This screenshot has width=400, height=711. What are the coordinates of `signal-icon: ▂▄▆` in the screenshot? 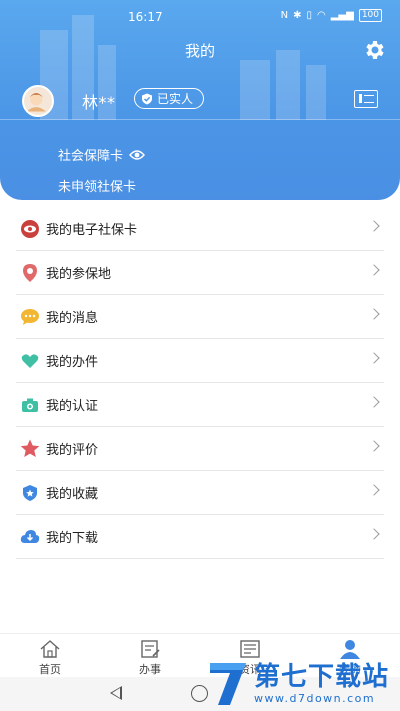 It's located at (342, 15).